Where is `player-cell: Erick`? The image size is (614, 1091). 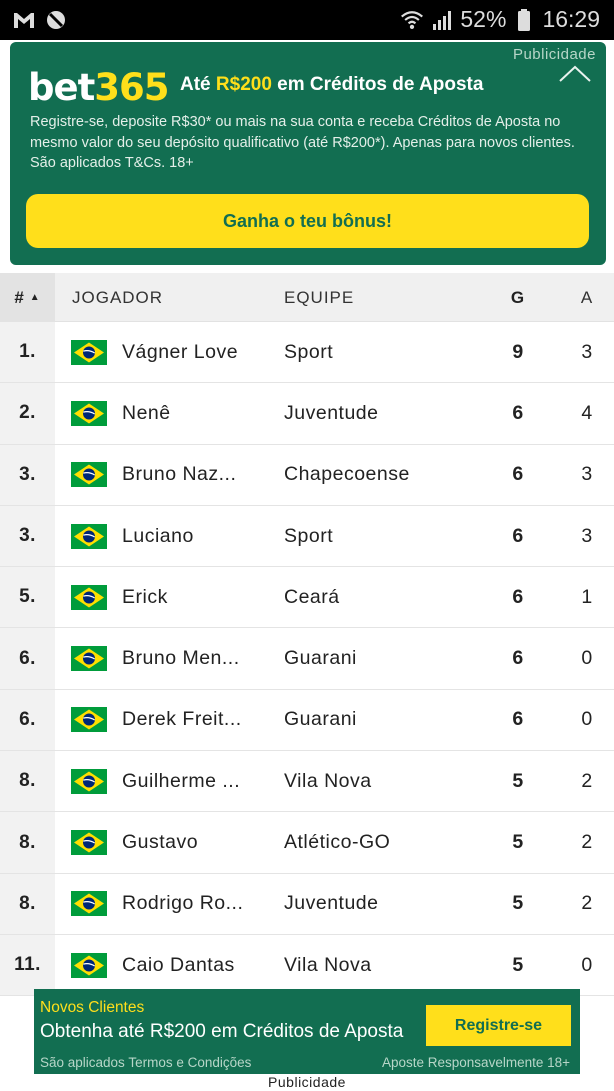 player-cell: Erick is located at coordinates (197, 597).